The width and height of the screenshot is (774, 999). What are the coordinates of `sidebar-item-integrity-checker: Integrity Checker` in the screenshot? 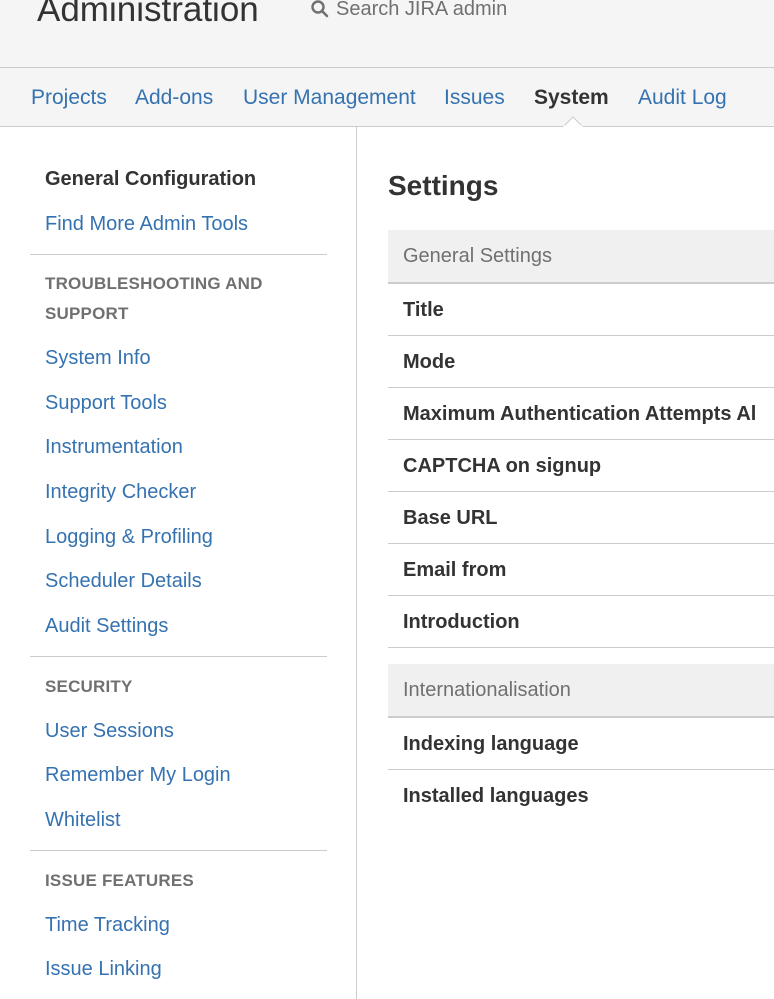 It's located at (120, 492).